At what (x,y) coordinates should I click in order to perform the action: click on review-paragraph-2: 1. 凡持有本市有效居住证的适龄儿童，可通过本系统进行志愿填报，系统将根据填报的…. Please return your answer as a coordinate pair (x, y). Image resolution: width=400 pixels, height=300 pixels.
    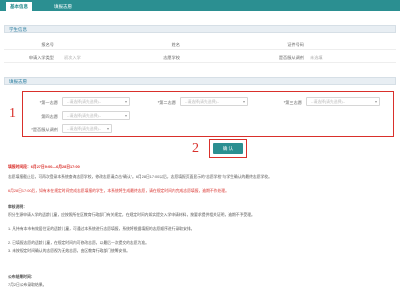
    Looking at the image, I should click on (101, 229).